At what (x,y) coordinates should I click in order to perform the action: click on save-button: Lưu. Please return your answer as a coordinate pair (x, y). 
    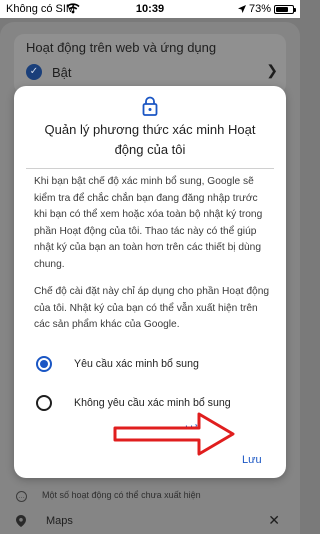
    Looking at the image, I should click on (252, 460).